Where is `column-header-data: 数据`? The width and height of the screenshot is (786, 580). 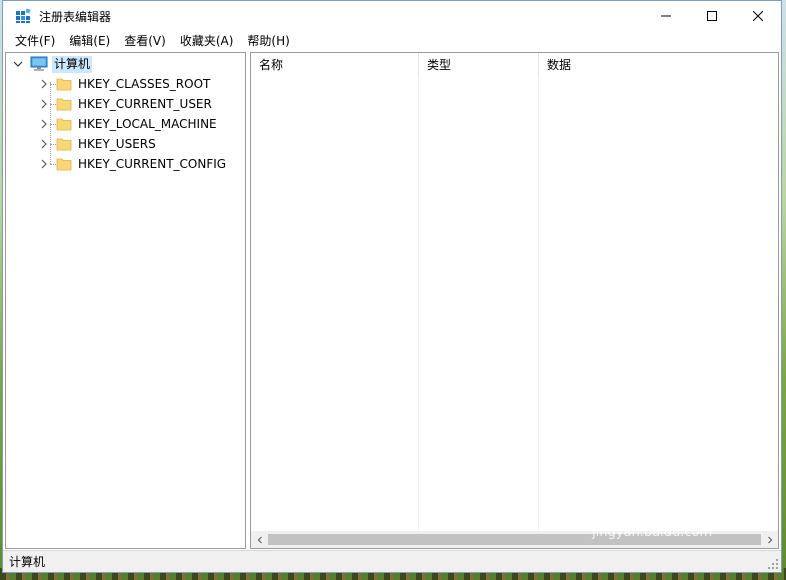
column-header-data: 数据 is located at coordinates (658, 65).